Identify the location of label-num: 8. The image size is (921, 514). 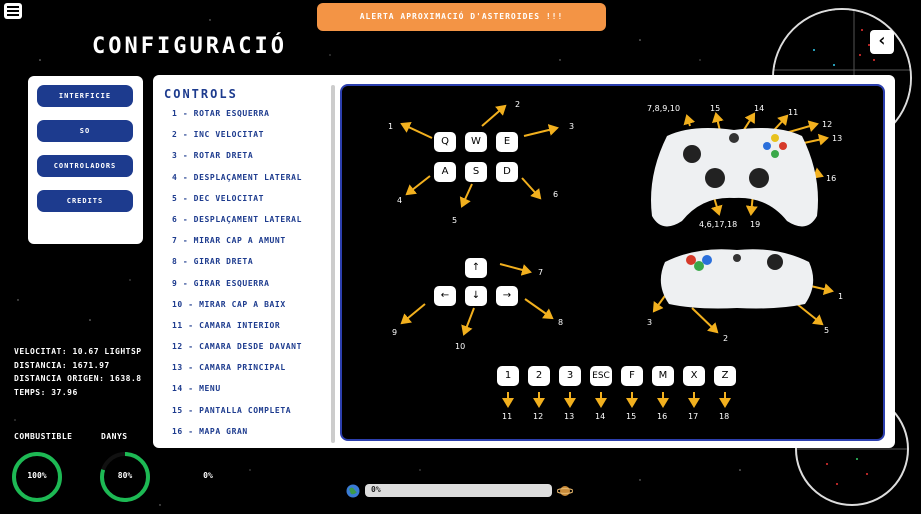
(561, 322).